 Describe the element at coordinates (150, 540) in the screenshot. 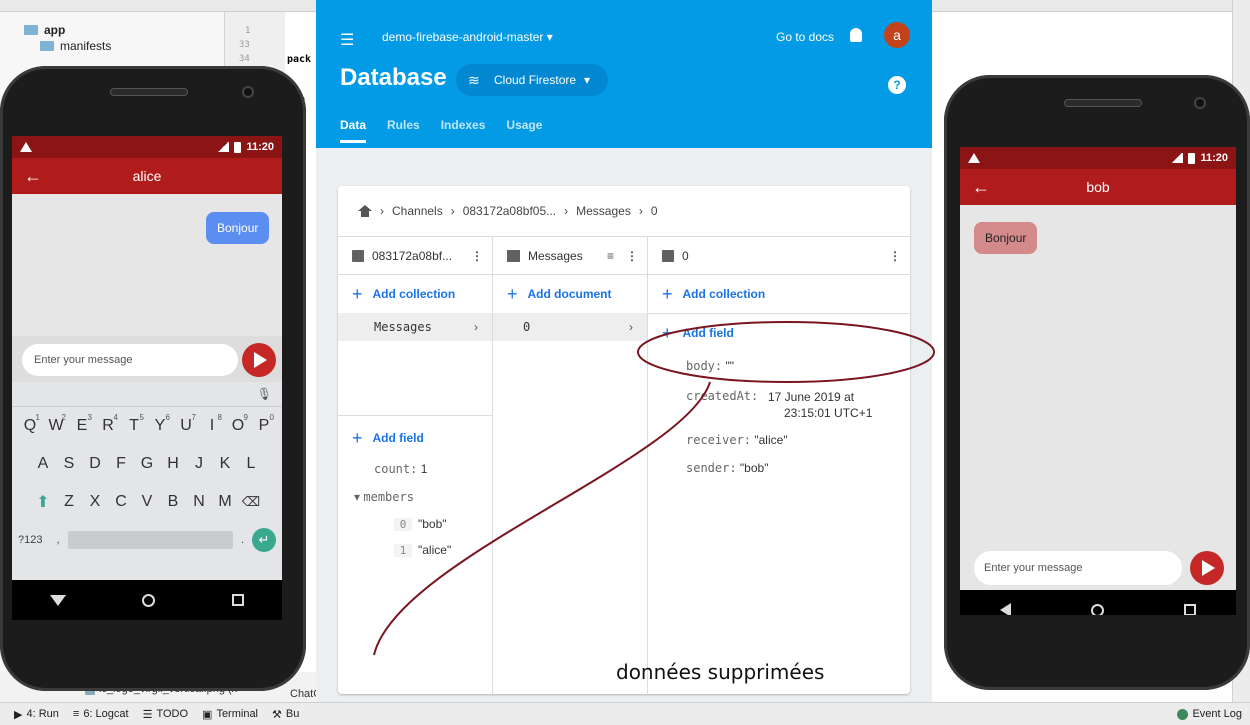

I see `space-key` at that location.